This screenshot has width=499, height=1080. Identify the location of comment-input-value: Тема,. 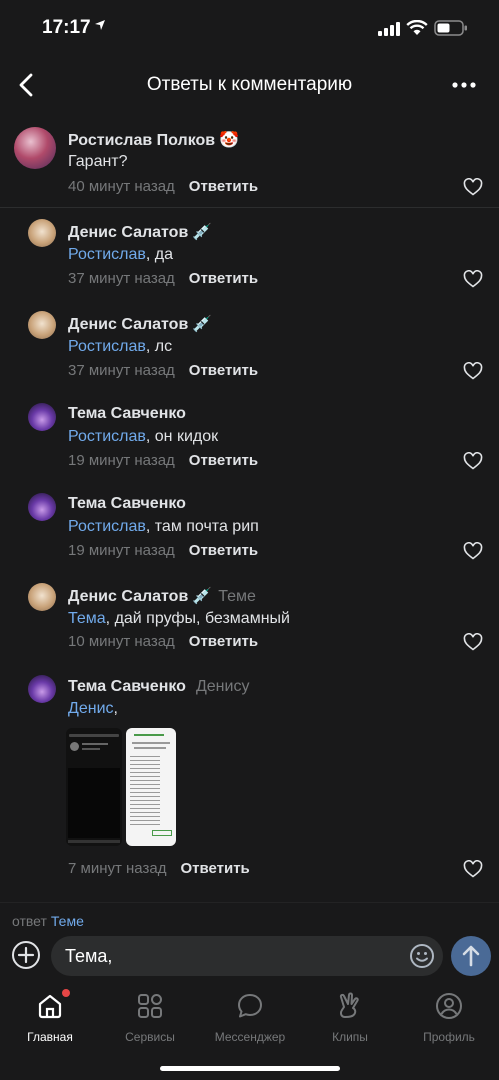
(88, 956).